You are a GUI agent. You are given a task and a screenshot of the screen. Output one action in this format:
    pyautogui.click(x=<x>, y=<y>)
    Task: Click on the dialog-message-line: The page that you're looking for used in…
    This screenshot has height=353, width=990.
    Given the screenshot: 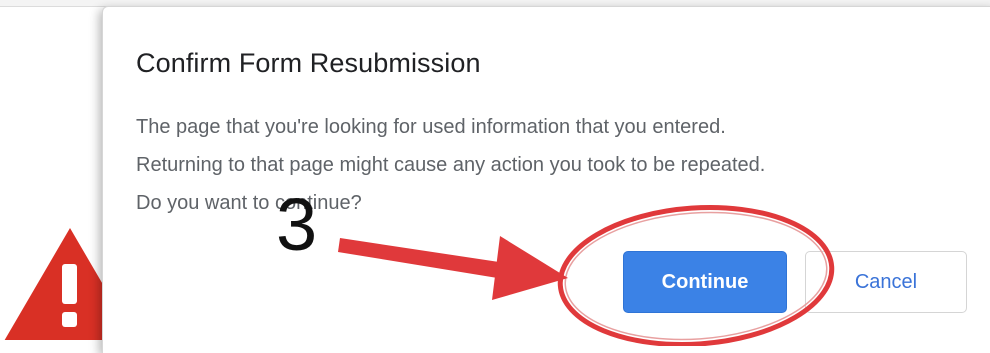 What is the action you would take?
    pyautogui.click(x=431, y=127)
    